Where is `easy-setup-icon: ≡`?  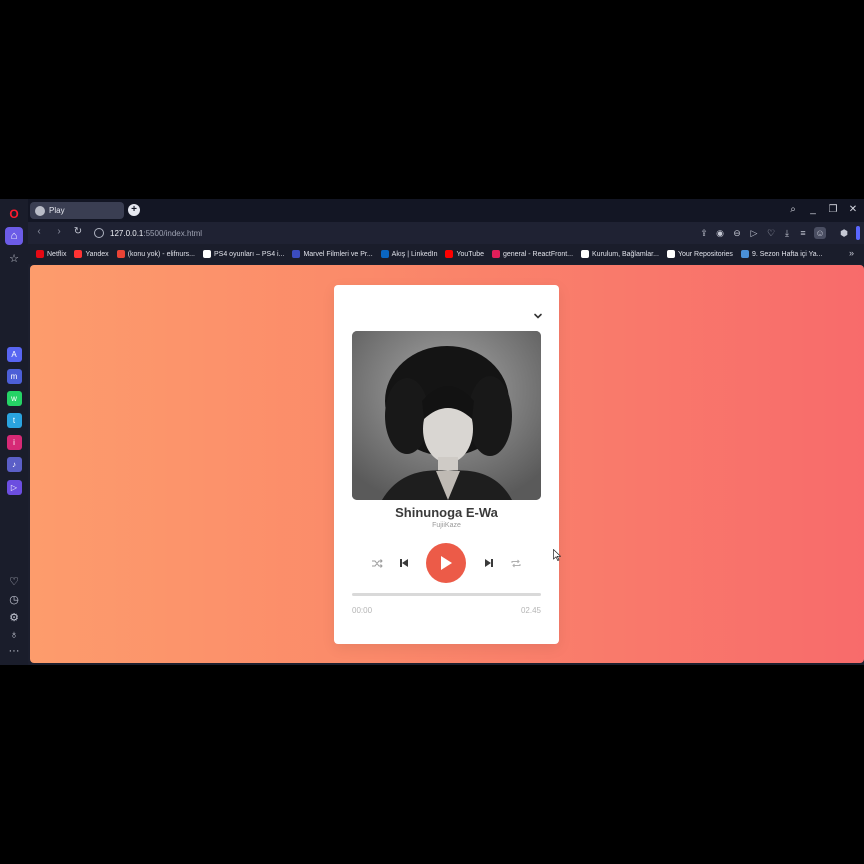 easy-setup-icon: ≡ is located at coordinates (803, 233).